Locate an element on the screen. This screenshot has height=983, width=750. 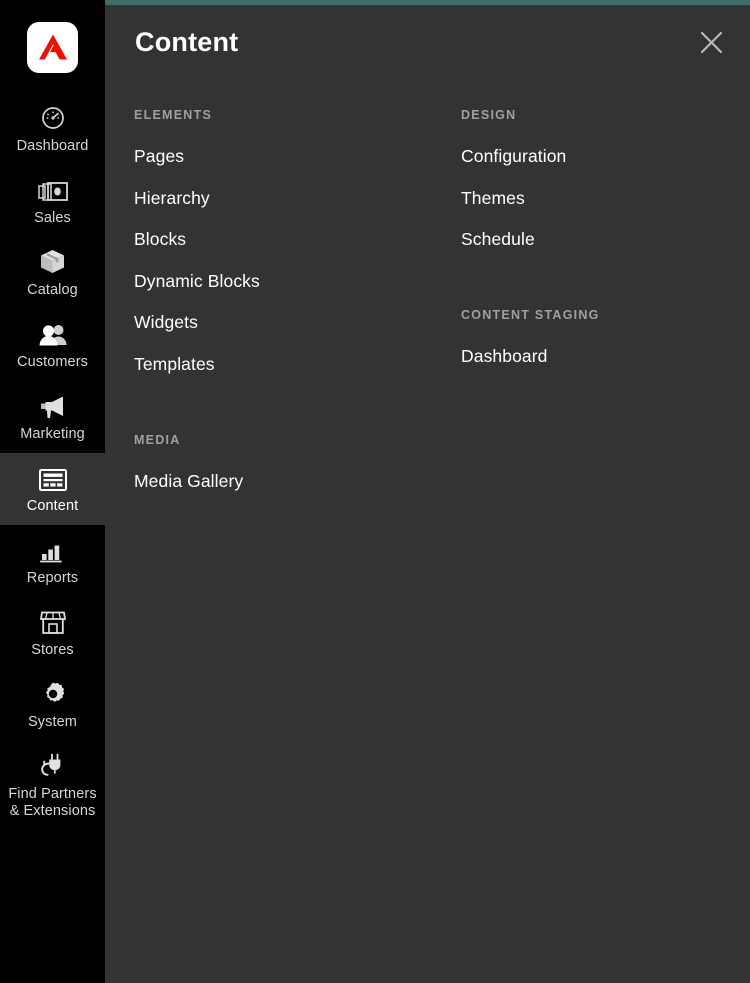
stores-storefront-icon is located at coordinates (53, 622).